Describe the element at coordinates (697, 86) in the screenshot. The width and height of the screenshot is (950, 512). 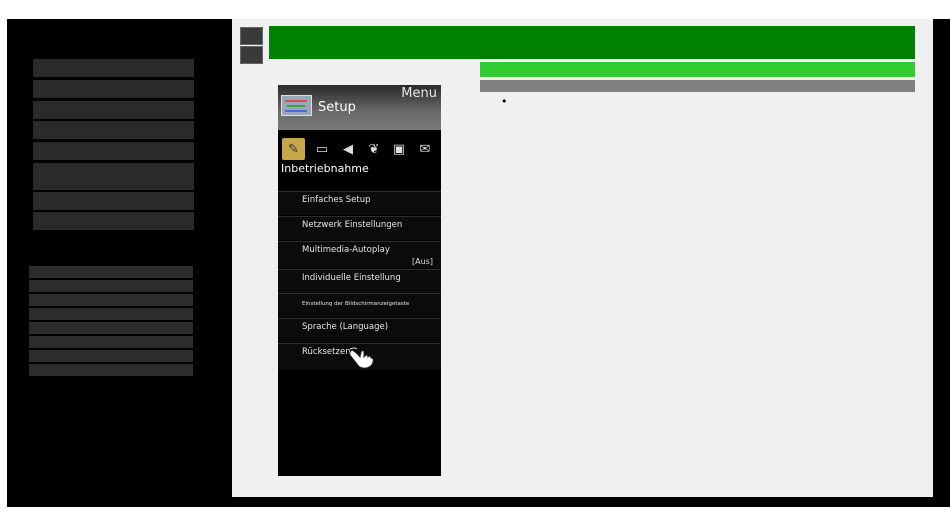
I see `subsection-header-bar` at that location.